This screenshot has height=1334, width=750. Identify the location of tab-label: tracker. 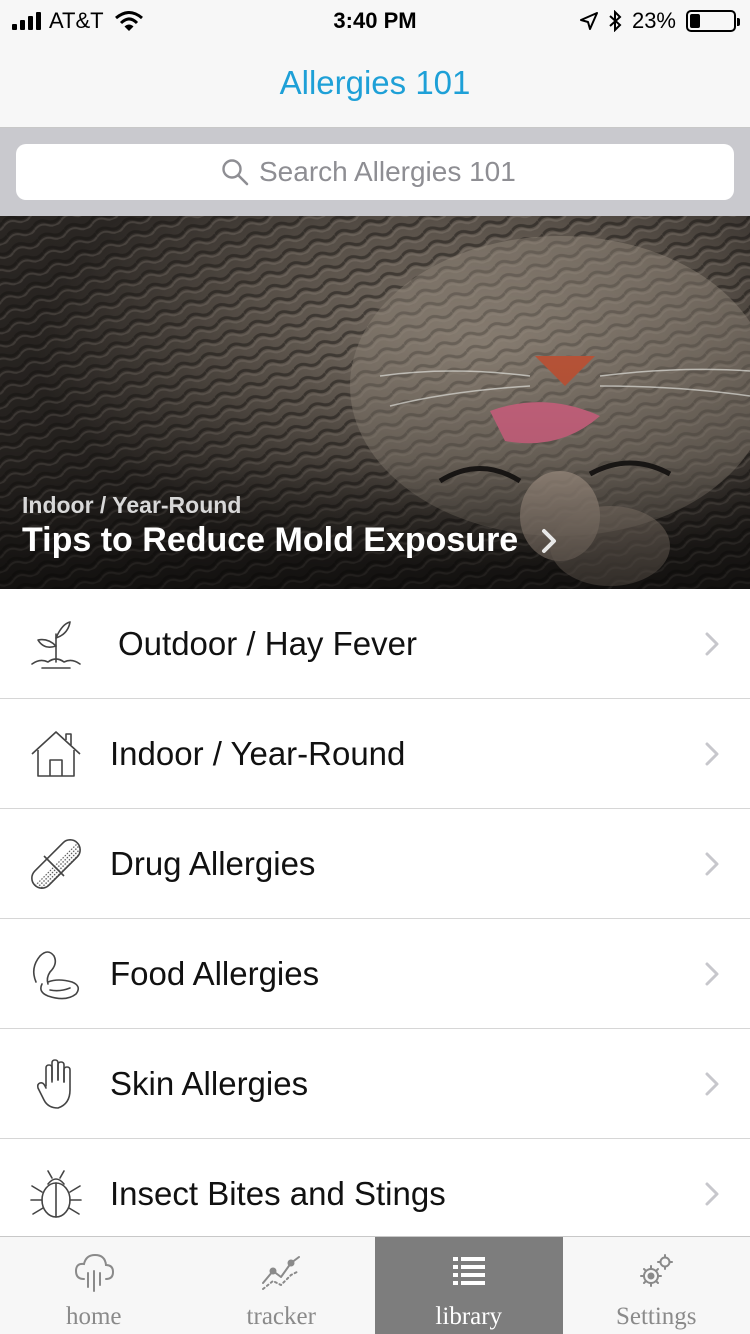
(281, 1316).